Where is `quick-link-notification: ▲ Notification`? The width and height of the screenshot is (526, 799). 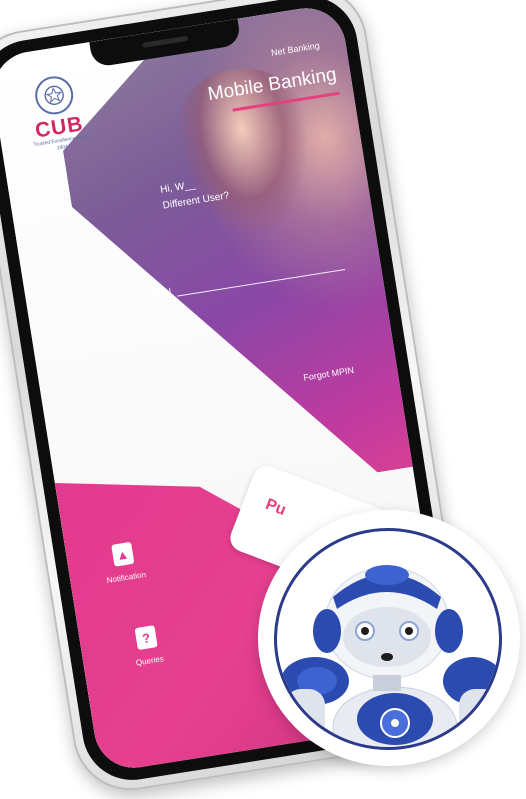
quick-link-notification: ▲ Notification is located at coordinates (124, 562).